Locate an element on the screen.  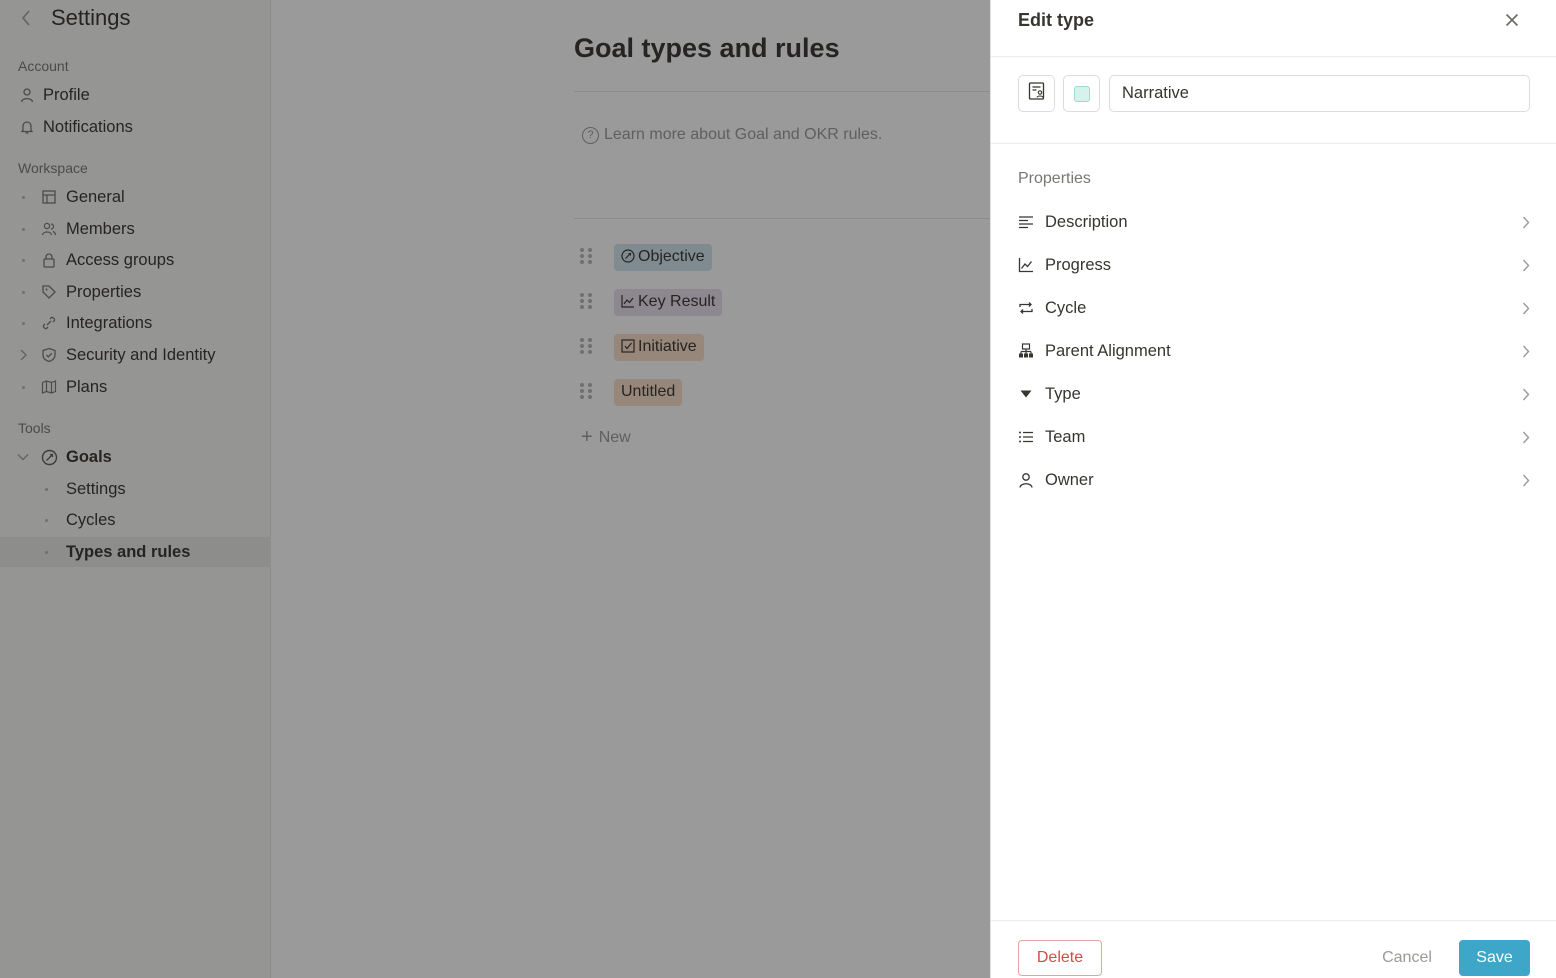
properties-heading: Properties is located at coordinates (1054, 178).